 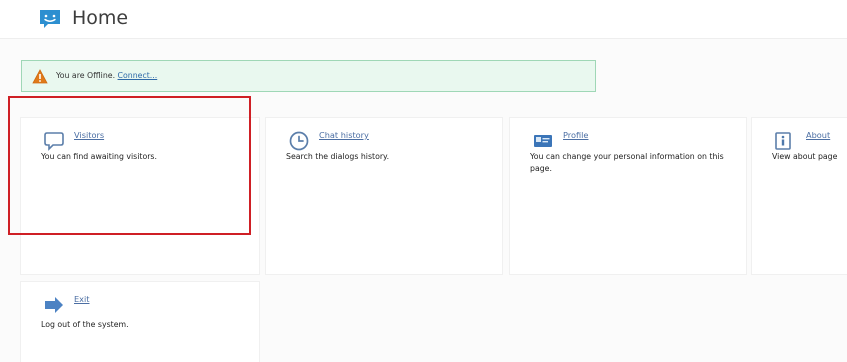 I want to click on visitors-description: You can find awaiting visitors., so click(x=99, y=156).